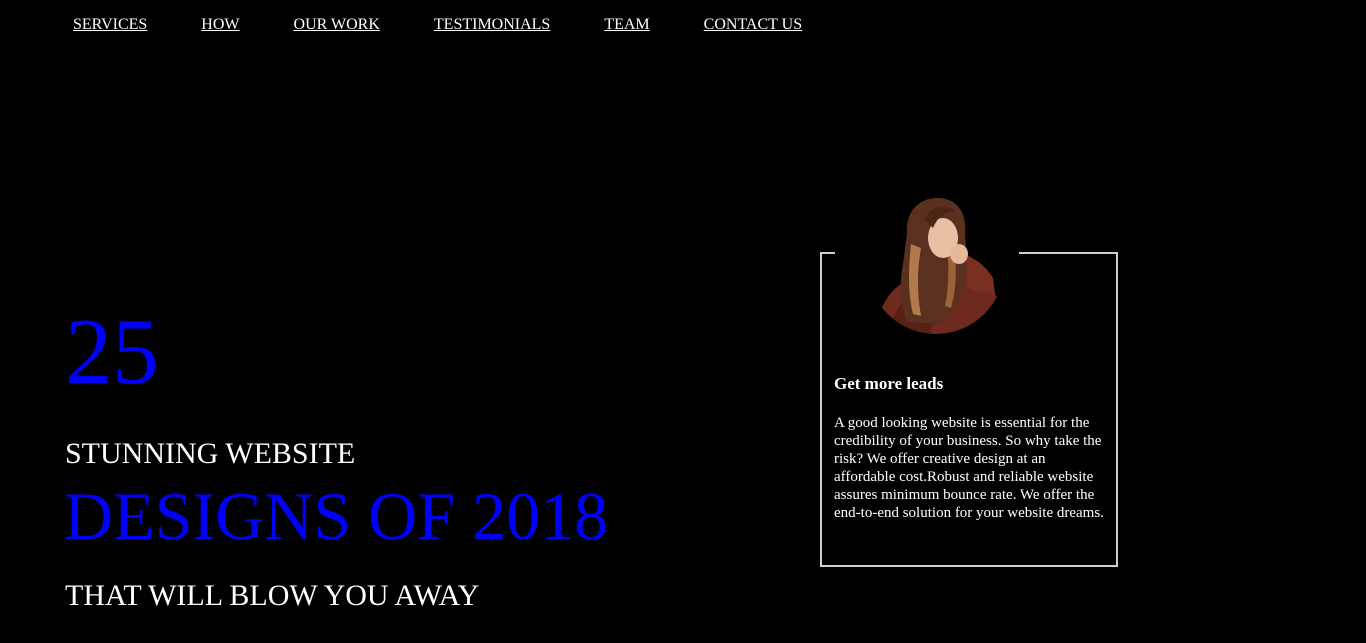 This screenshot has height=643, width=1366. What do you see at coordinates (210, 453) in the screenshot?
I see `hero-subtitle: STUNNING WEBSITE` at bounding box center [210, 453].